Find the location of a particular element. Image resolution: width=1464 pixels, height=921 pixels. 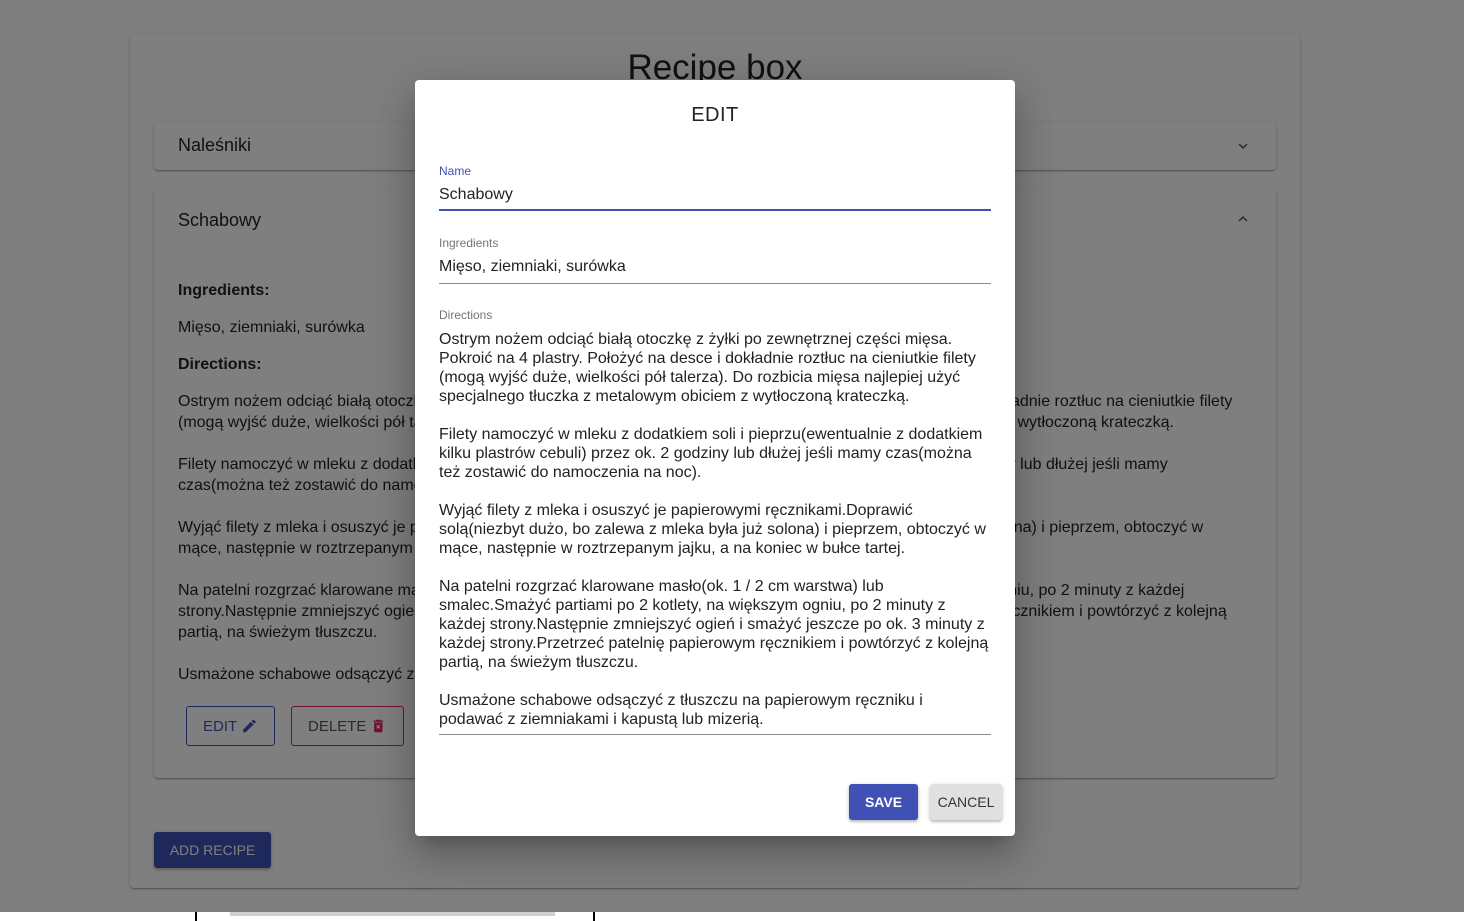

page-bottom-strip is located at coordinates (732, 916).